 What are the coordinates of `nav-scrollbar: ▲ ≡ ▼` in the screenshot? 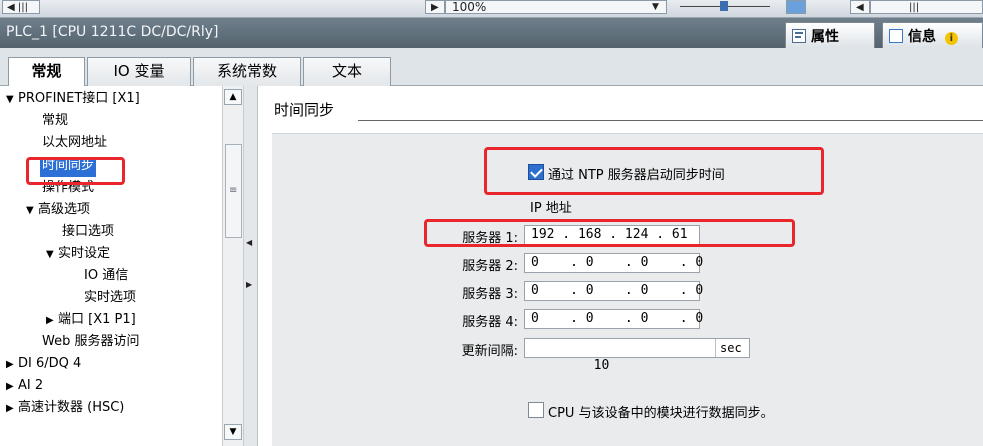 It's located at (233, 266).